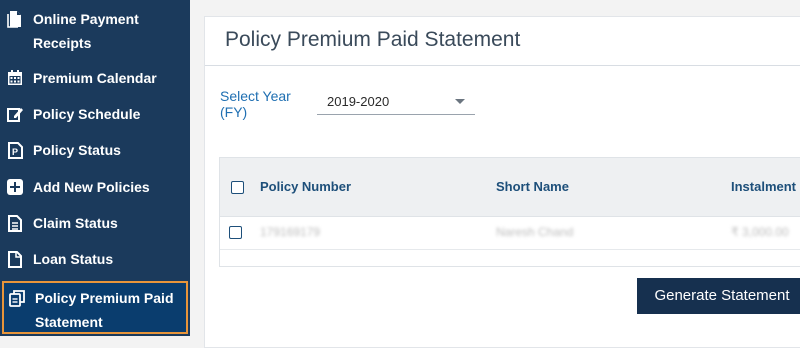 This screenshot has width=800, height=348. What do you see at coordinates (760, 232) in the screenshot?
I see `instalment-cell: ₹ 3,000.00` at bounding box center [760, 232].